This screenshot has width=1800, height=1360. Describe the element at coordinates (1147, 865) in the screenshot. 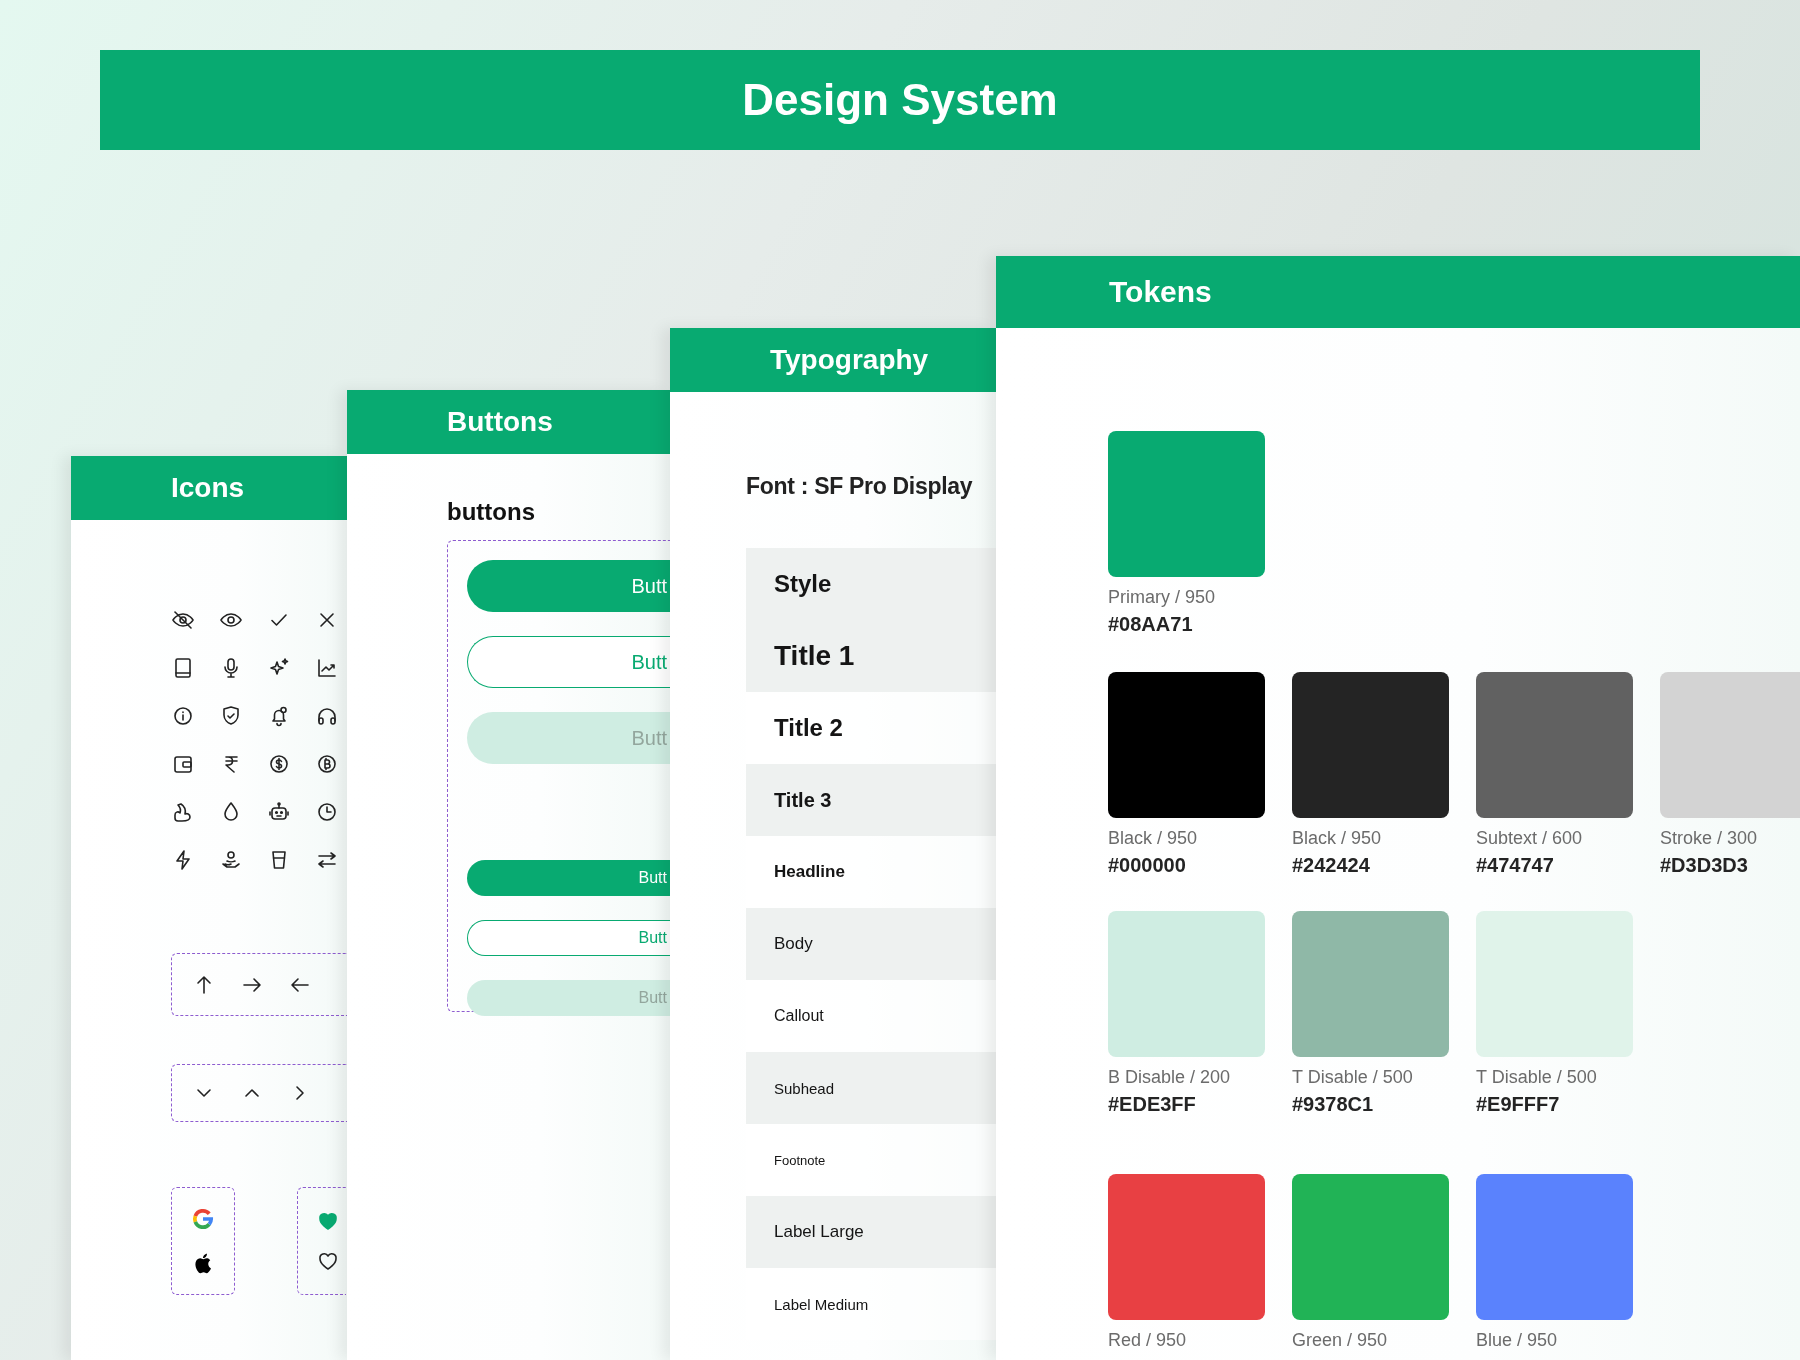

I see `hex-value: #000000` at that location.